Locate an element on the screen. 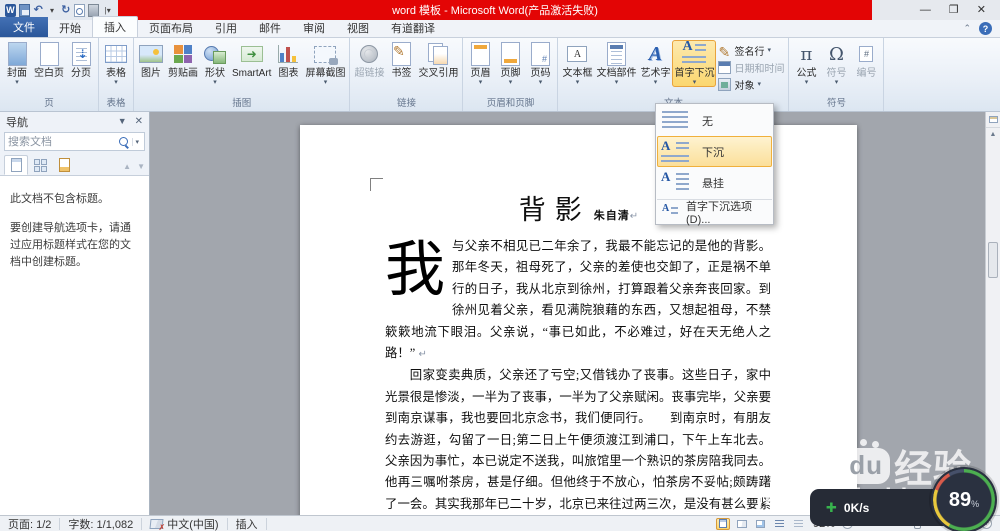 The height and width of the screenshot is (531, 1000). page-number-button: # 页码 ▾ is located at coordinates (540, 63).